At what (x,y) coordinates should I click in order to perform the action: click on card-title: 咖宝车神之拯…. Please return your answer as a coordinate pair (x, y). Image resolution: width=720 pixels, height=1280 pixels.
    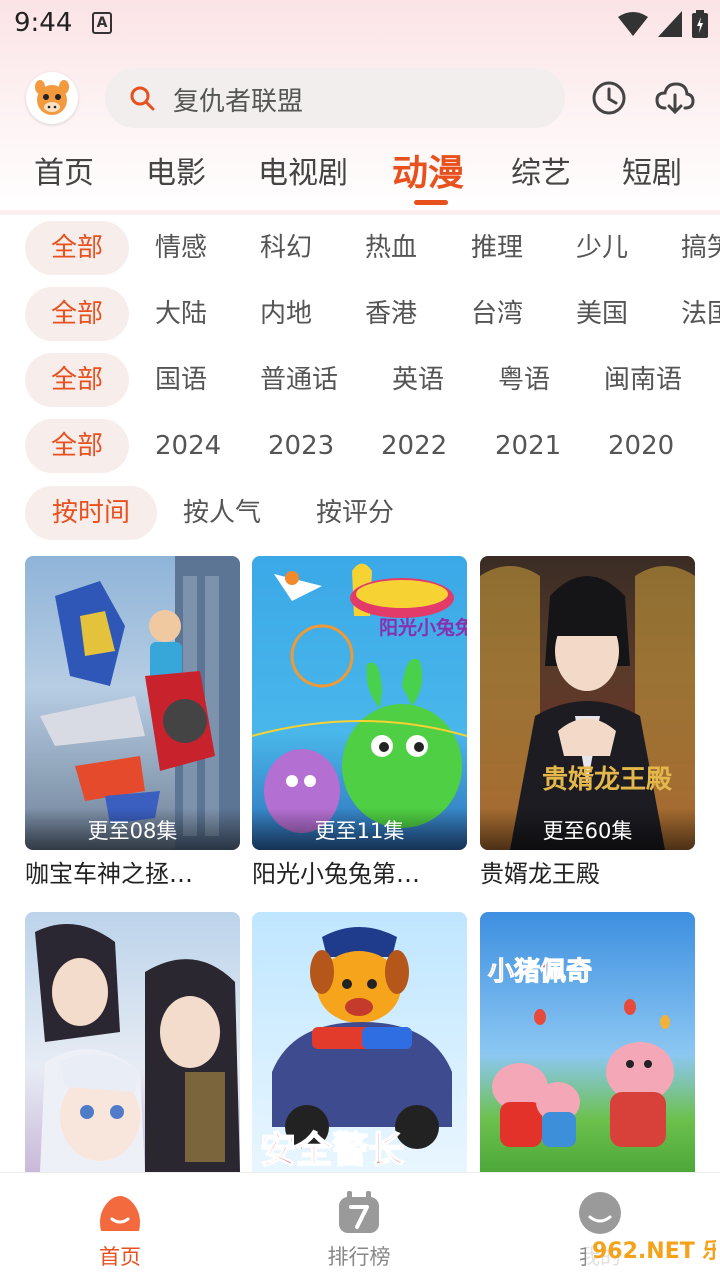
    Looking at the image, I should click on (132, 871).